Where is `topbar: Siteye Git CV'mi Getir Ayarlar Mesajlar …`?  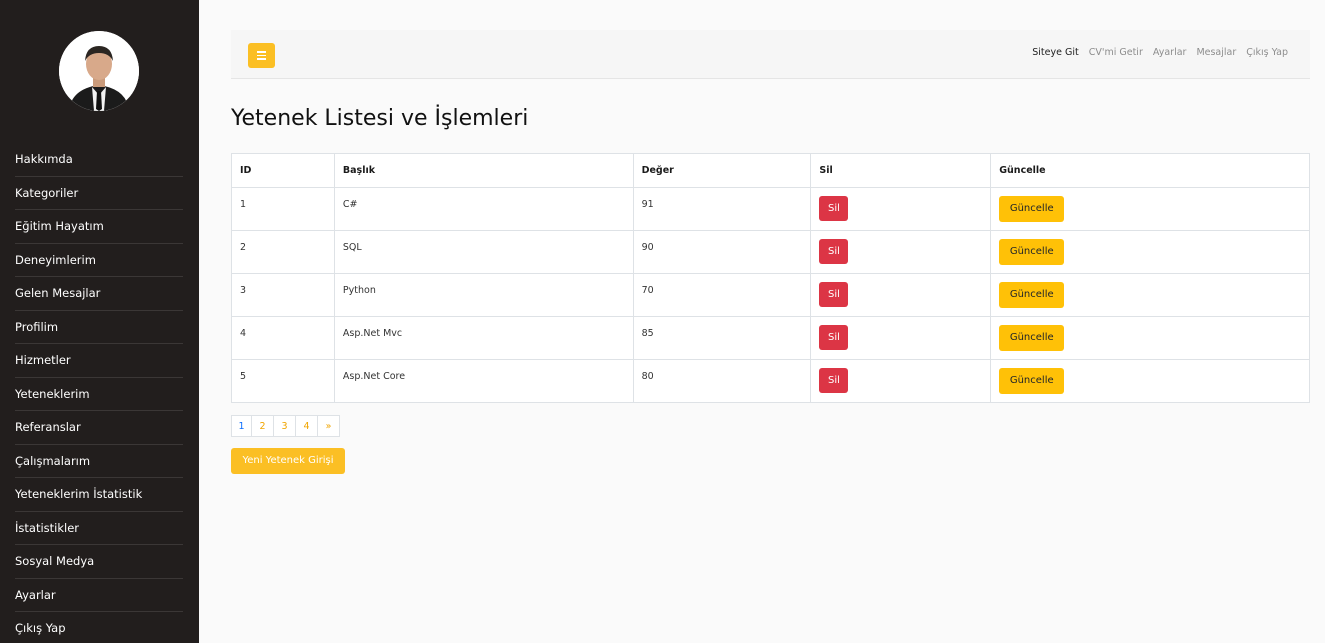
topbar: Siteye Git CV'mi Getir Ayarlar Mesajlar … is located at coordinates (770, 54).